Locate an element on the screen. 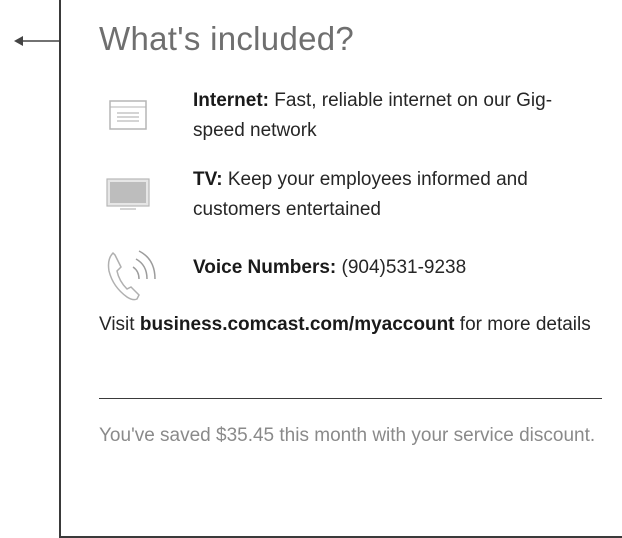 Image resolution: width=622 pixels, height=538 pixels. internet-icon is located at coordinates (128, 117).